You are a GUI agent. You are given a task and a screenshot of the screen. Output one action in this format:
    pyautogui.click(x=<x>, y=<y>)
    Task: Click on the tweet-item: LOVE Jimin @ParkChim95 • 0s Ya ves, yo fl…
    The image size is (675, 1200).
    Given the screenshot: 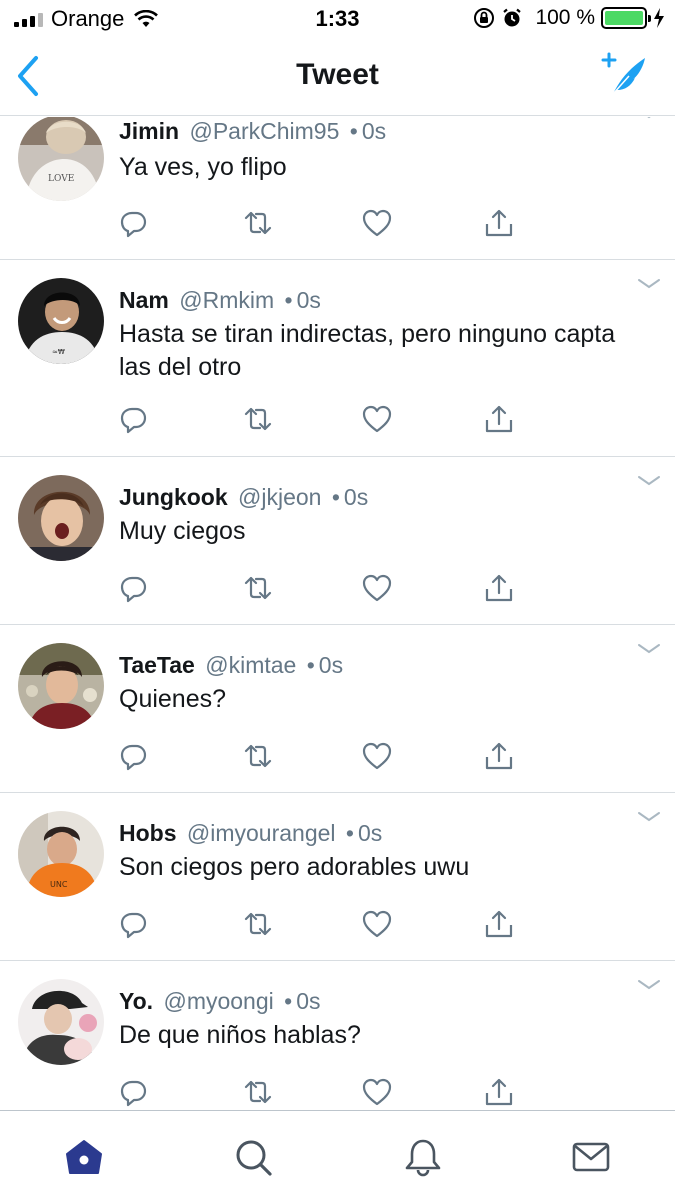 What is the action you would take?
    pyautogui.click(x=337, y=188)
    